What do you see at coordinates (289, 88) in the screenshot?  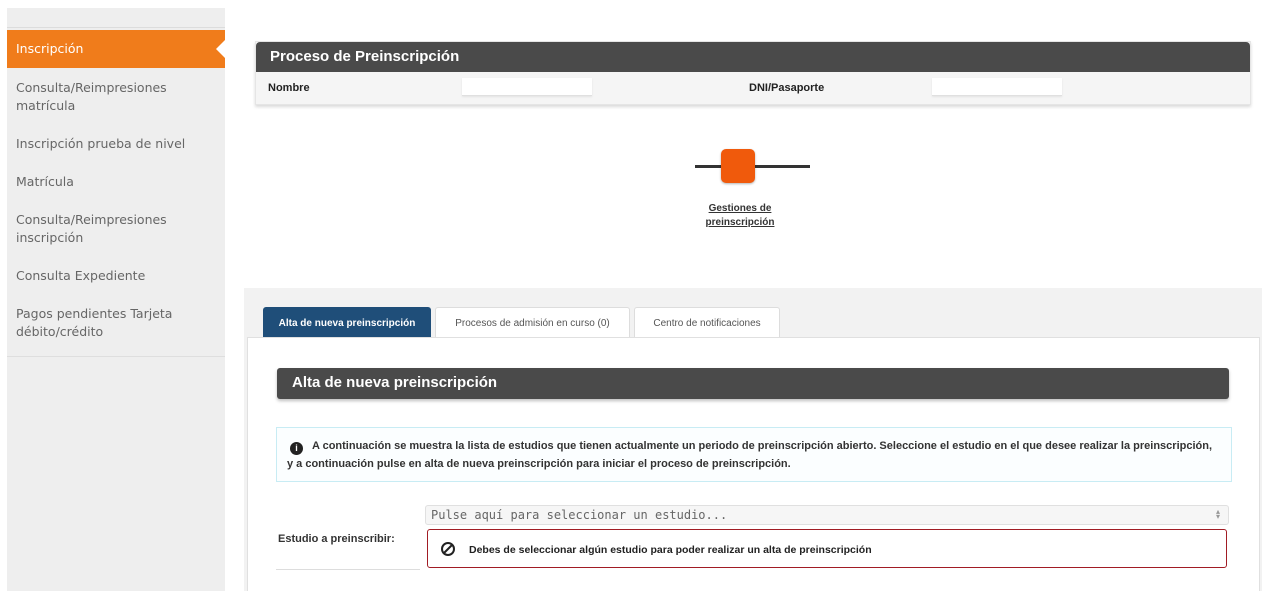 I see `name-label: Nombre` at bounding box center [289, 88].